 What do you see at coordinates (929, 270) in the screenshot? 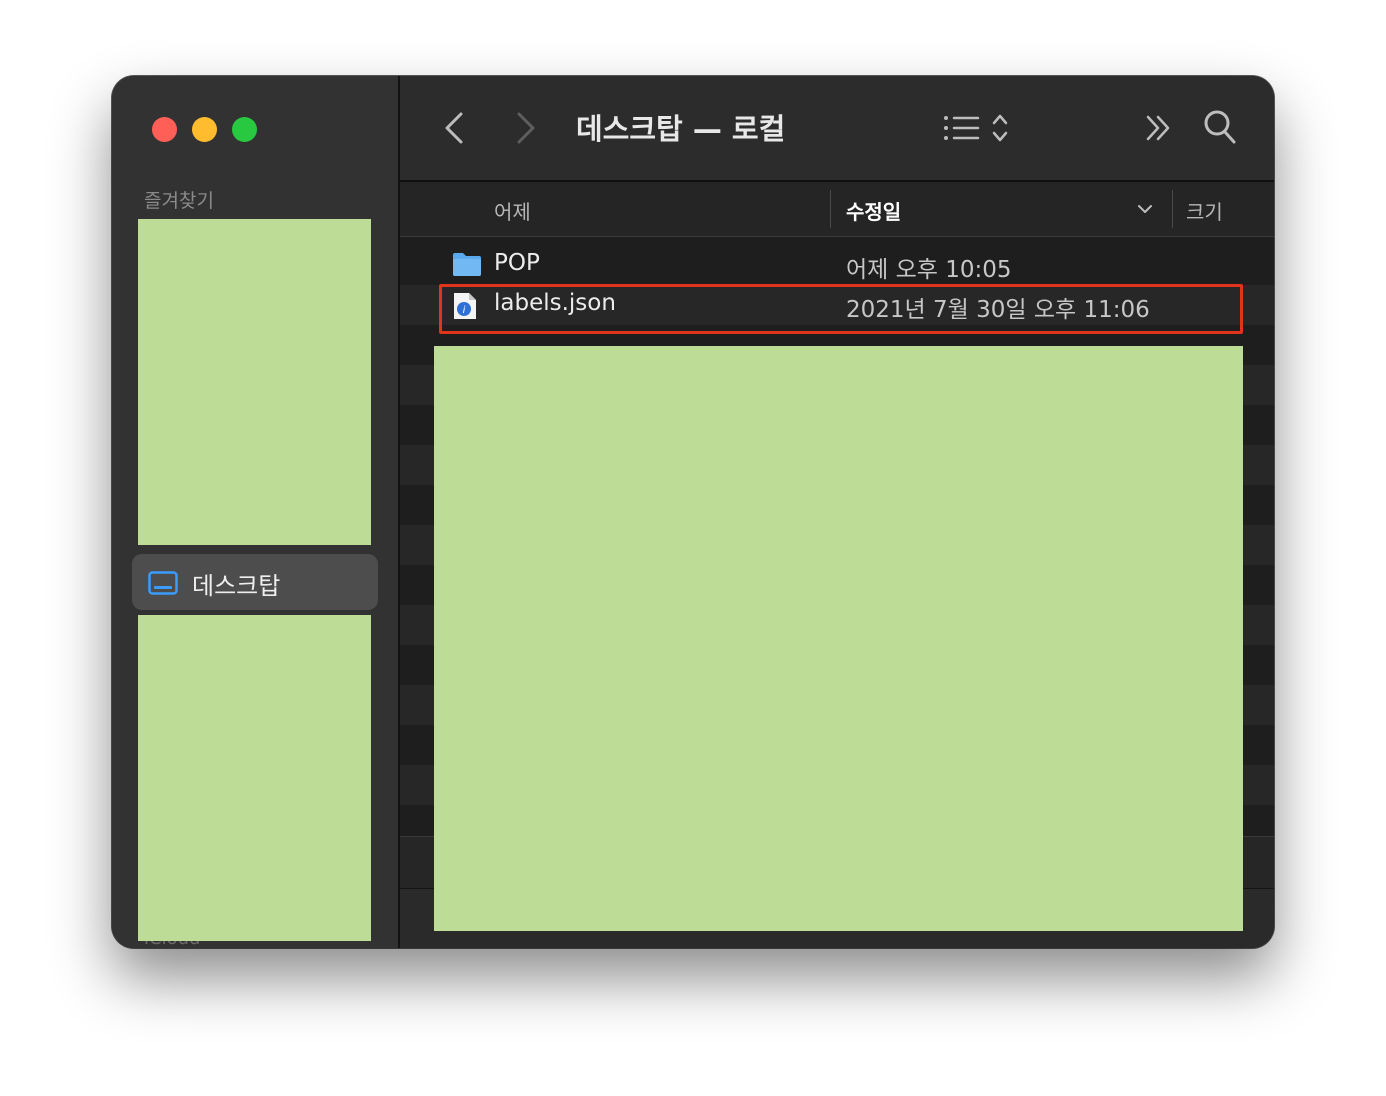
I see `file-modified: 어제 오후 10:05` at bounding box center [929, 270].